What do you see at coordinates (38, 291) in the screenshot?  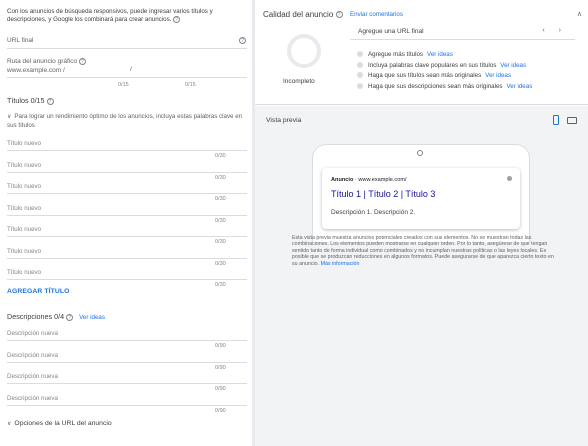 I see `add-headline-button: AGREGAR TÍTULO` at bounding box center [38, 291].